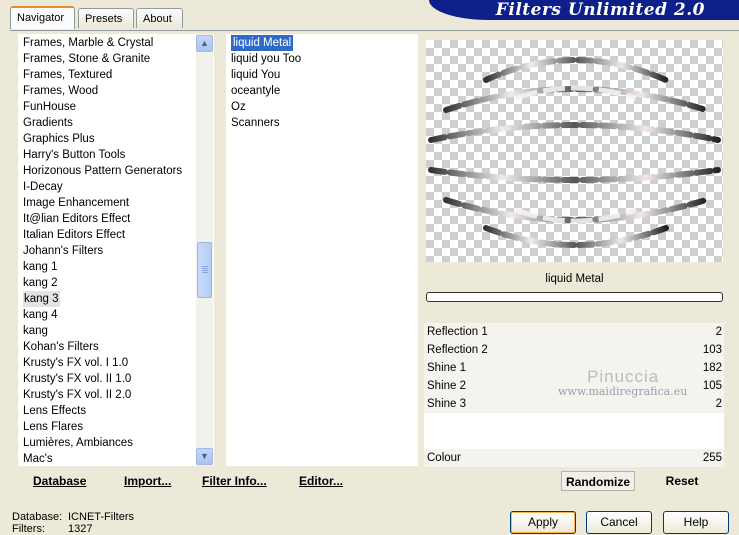 The height and width of the screenshot is (535, 739). Describe the element at coordinates (74, 155) in the screenshot. I see `category-item: Harry's Button Tools` at that location.